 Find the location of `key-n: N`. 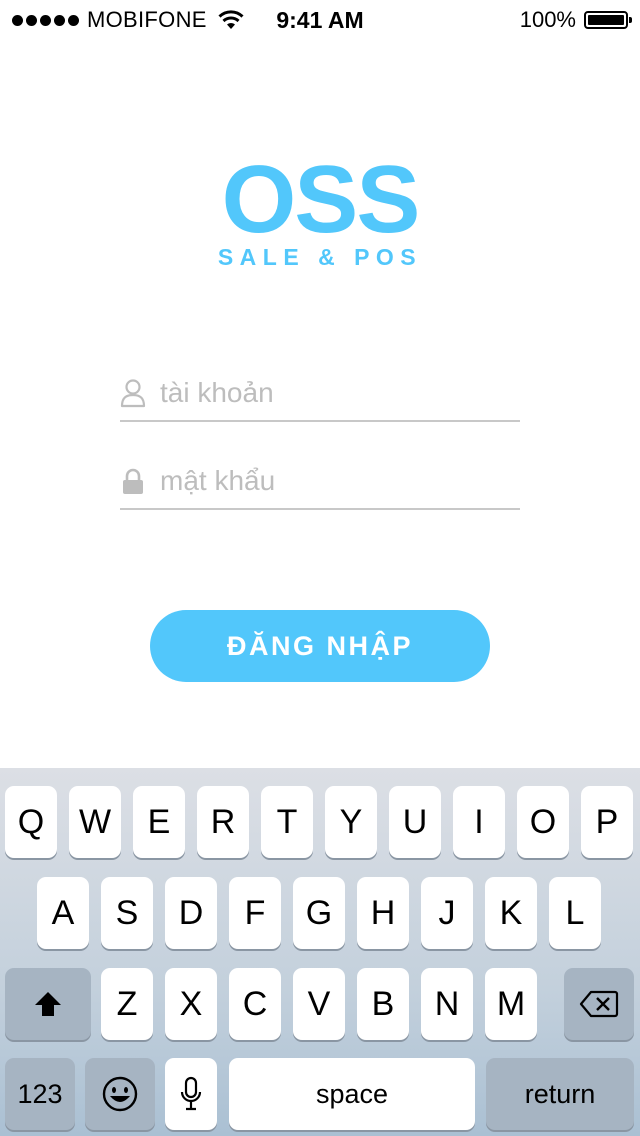

key-n: N is located at coordinates (447, 1004).